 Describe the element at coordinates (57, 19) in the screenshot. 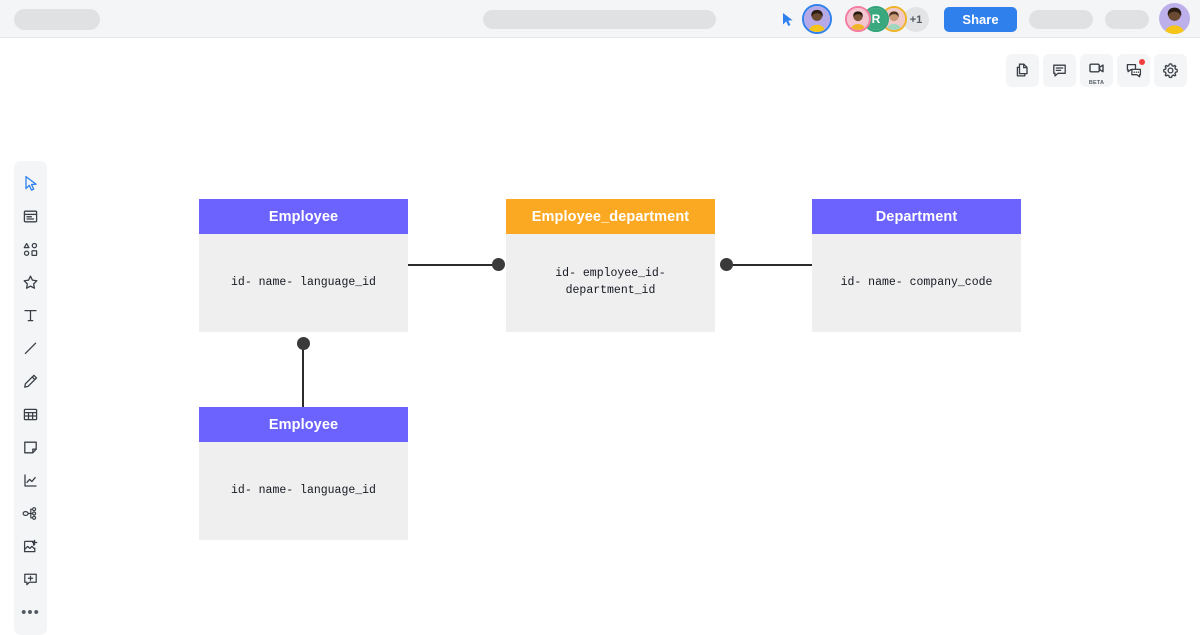

I see `topbar-left-placeholder` at that location.